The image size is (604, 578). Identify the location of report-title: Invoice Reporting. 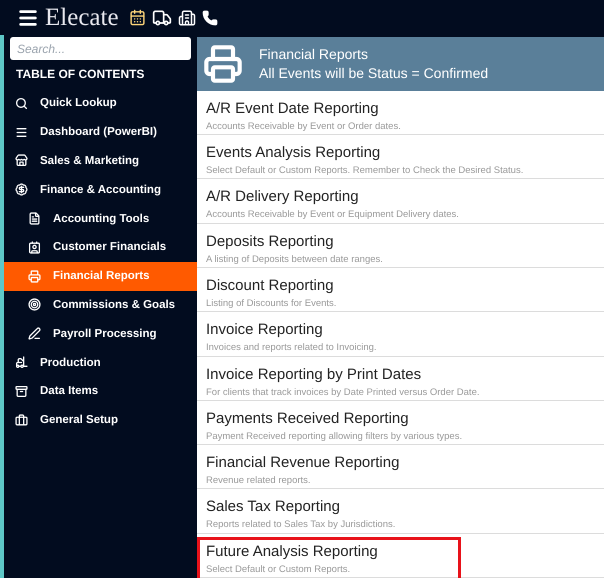
(291, 329).